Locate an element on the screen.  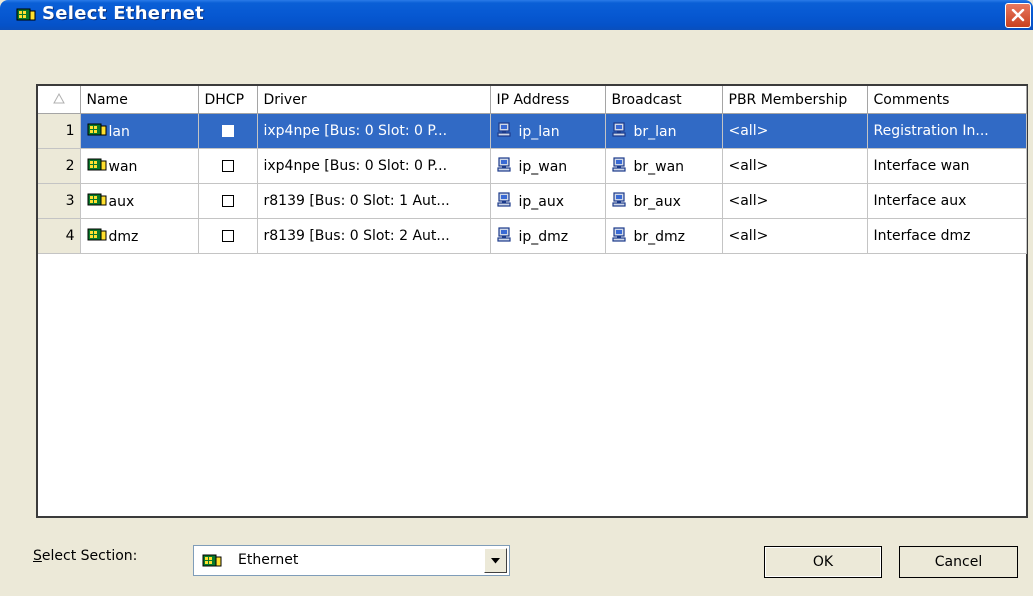
column-header-comments: Comments is located at coordinates (947, 100).